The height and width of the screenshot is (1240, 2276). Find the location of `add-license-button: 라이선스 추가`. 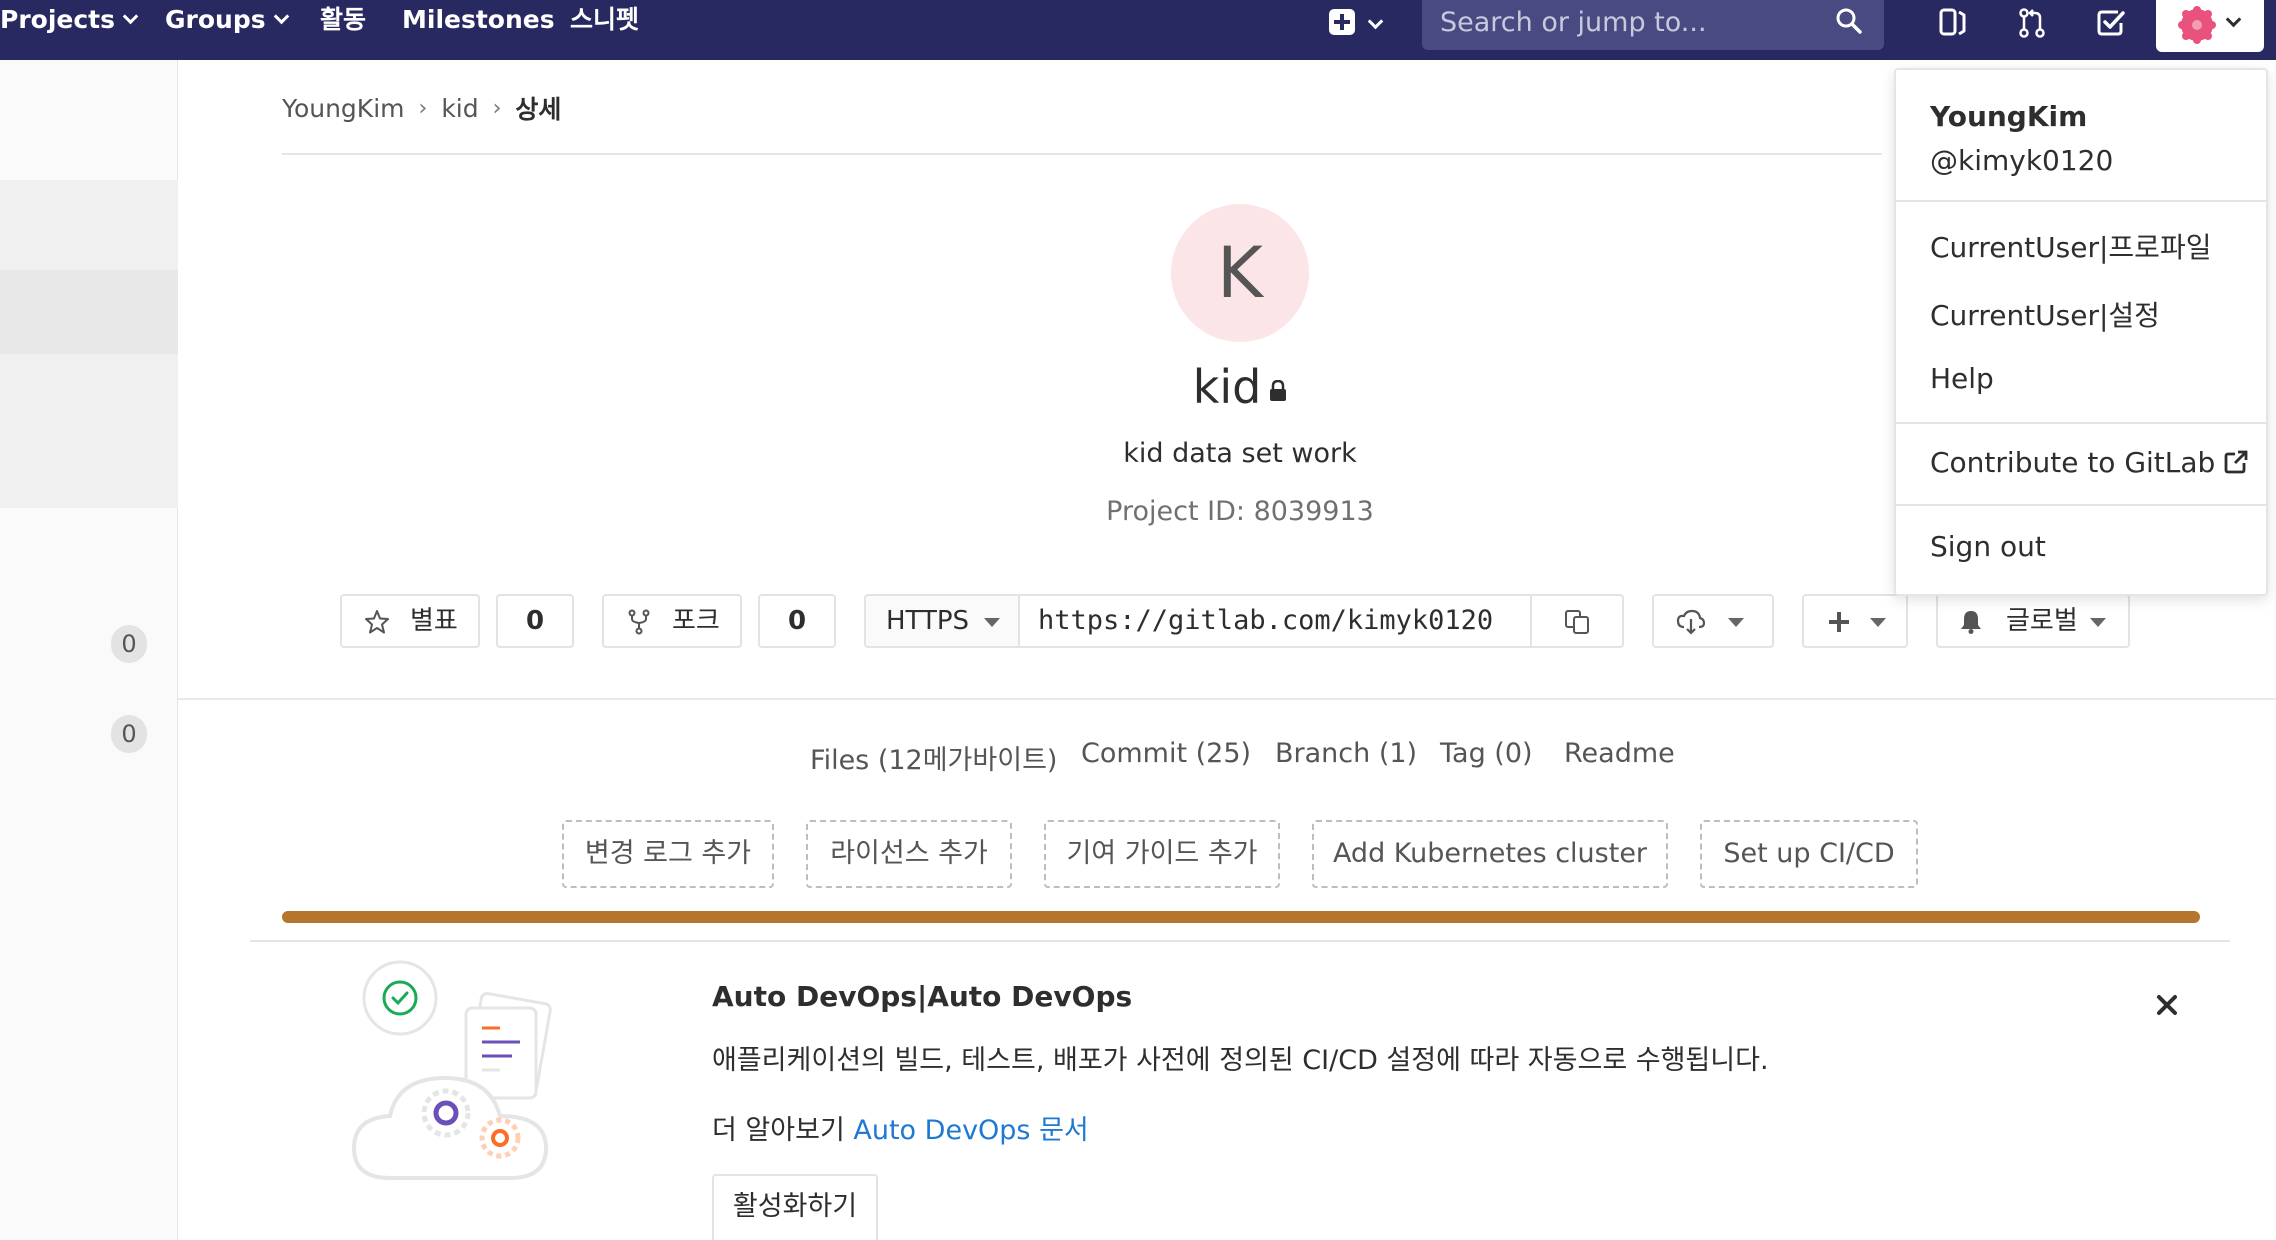

add-license-button: 라이선스 추가 is located at coordinates (909, 854).